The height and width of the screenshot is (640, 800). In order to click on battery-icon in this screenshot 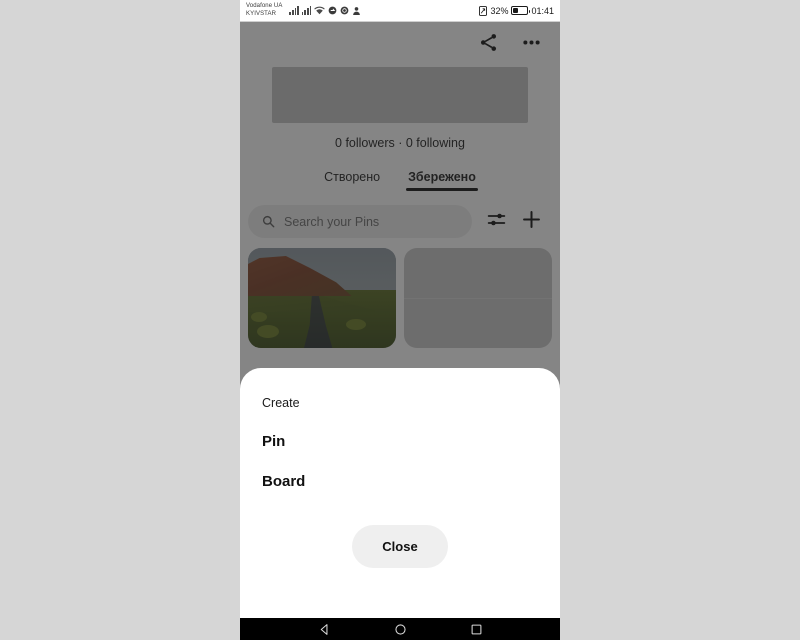, I will do `click(521, 10)`.